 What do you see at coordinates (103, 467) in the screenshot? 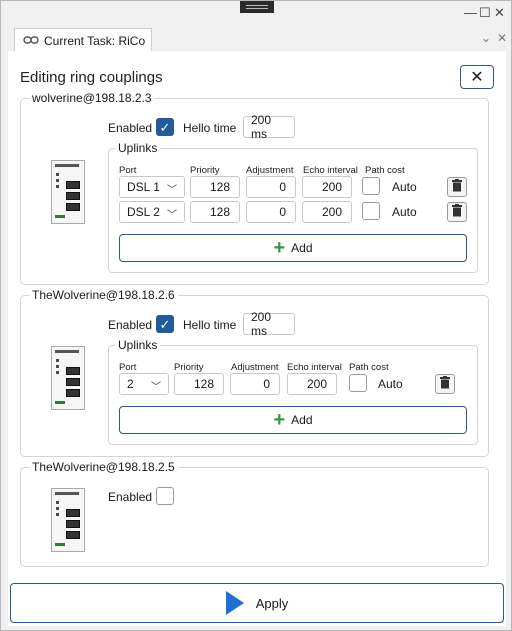
I see `device-group-title: TheWolverine@198.18.2.5` at bounding box center [103, 467].